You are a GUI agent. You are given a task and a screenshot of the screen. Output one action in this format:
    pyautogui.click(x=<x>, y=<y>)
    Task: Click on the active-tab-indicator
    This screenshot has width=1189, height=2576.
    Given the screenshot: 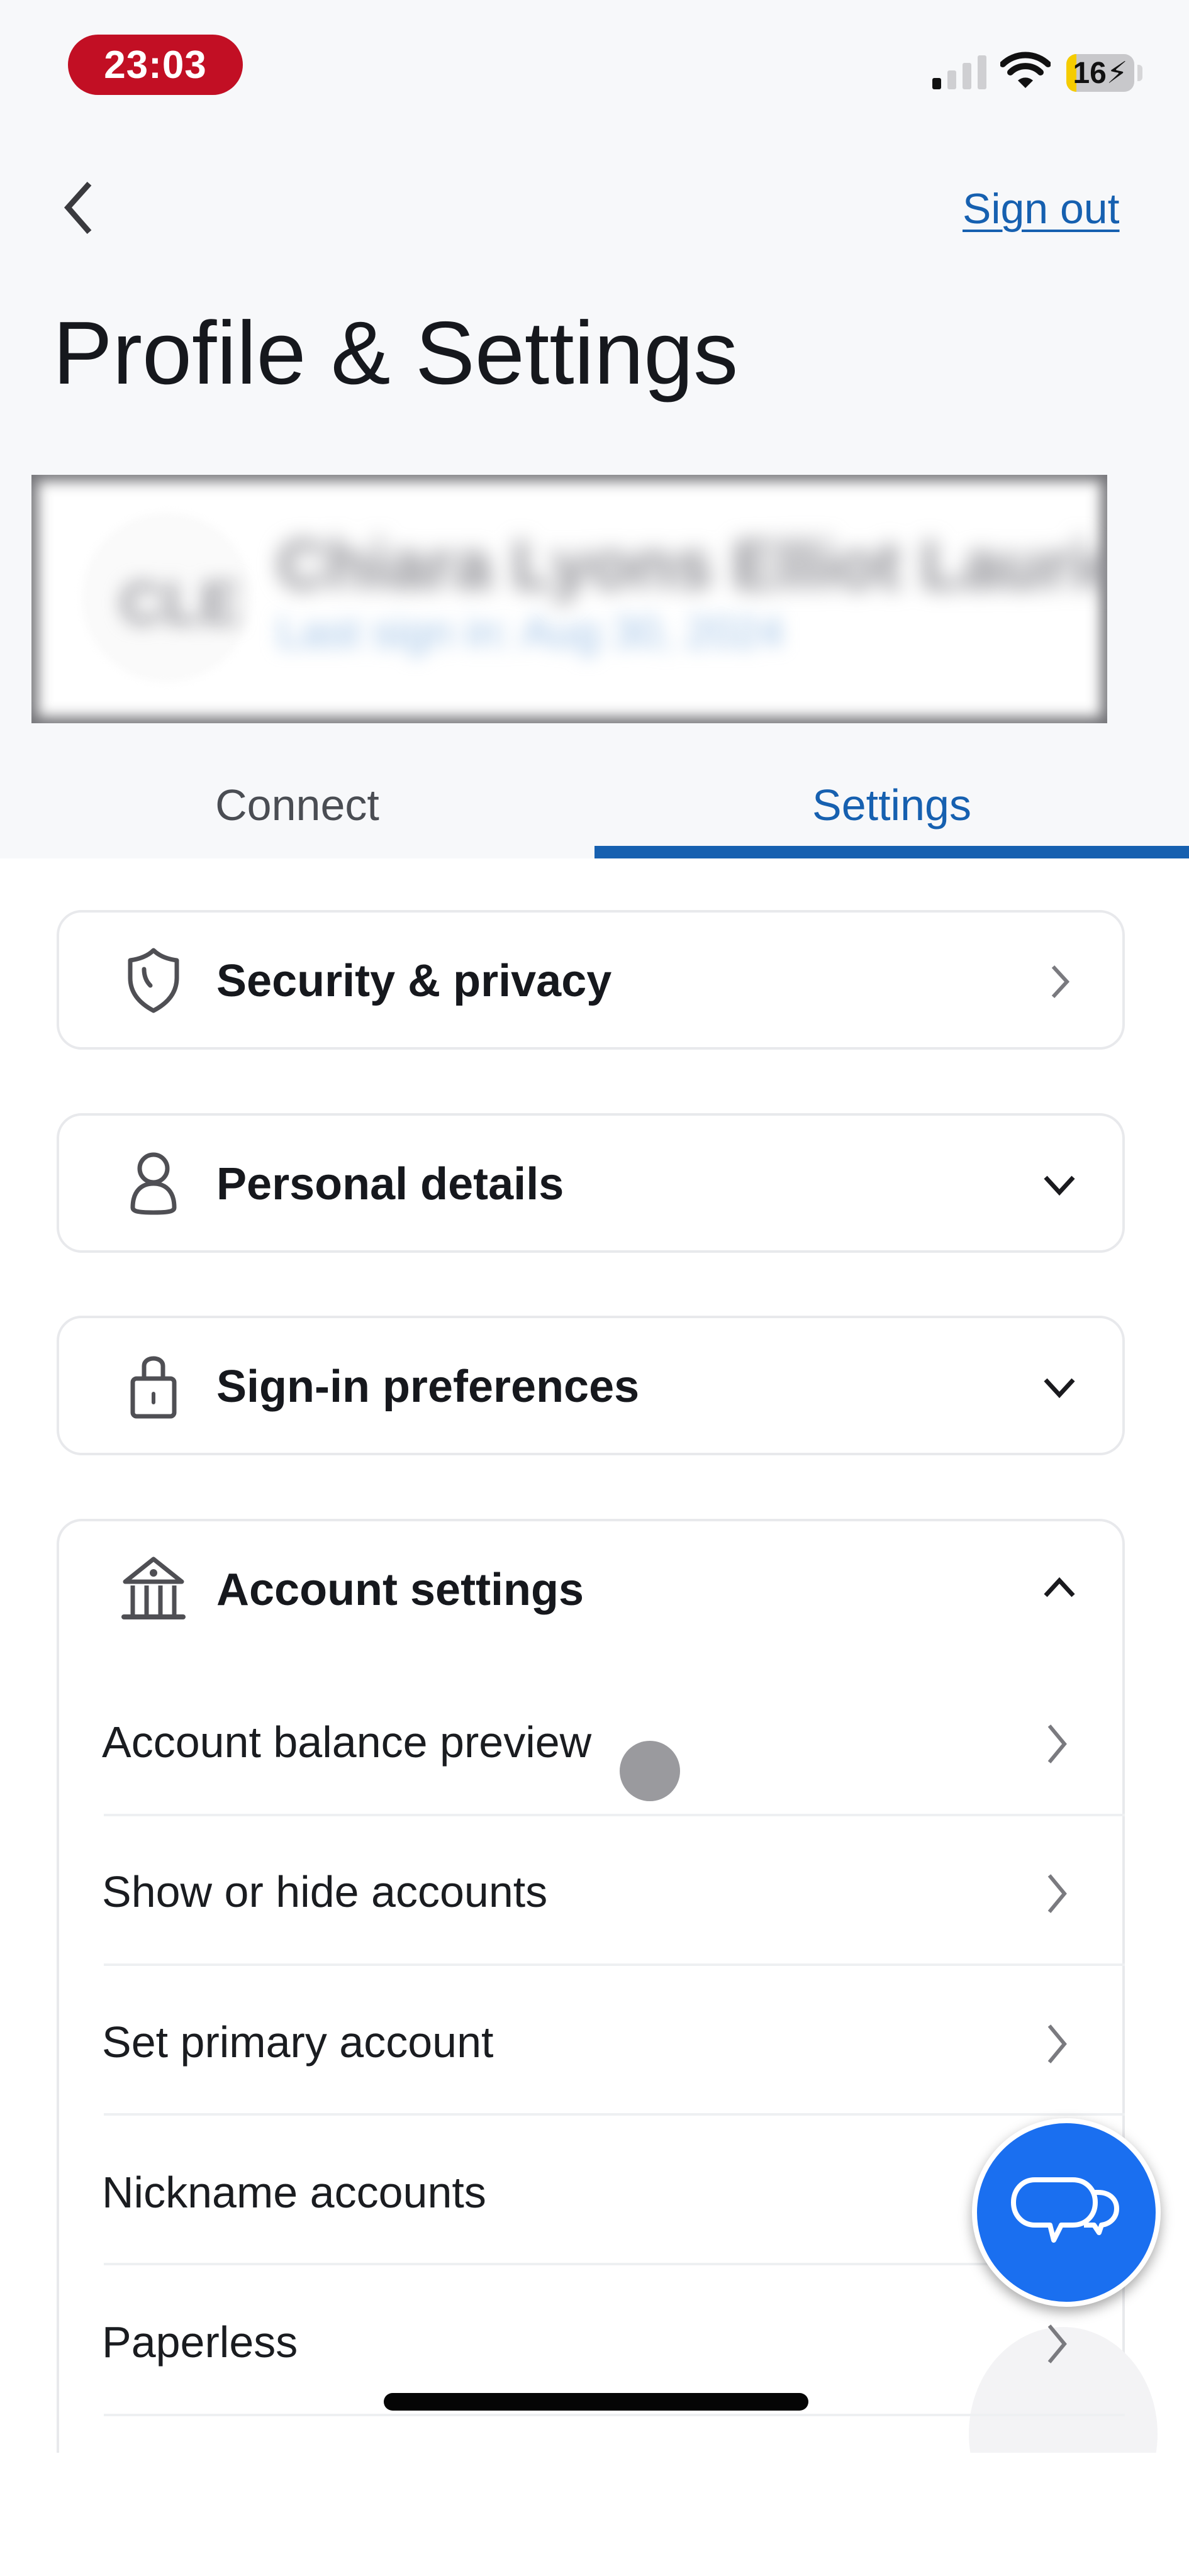 What is the action you would take?
    pyautogui.click(x=891, y=852)
    